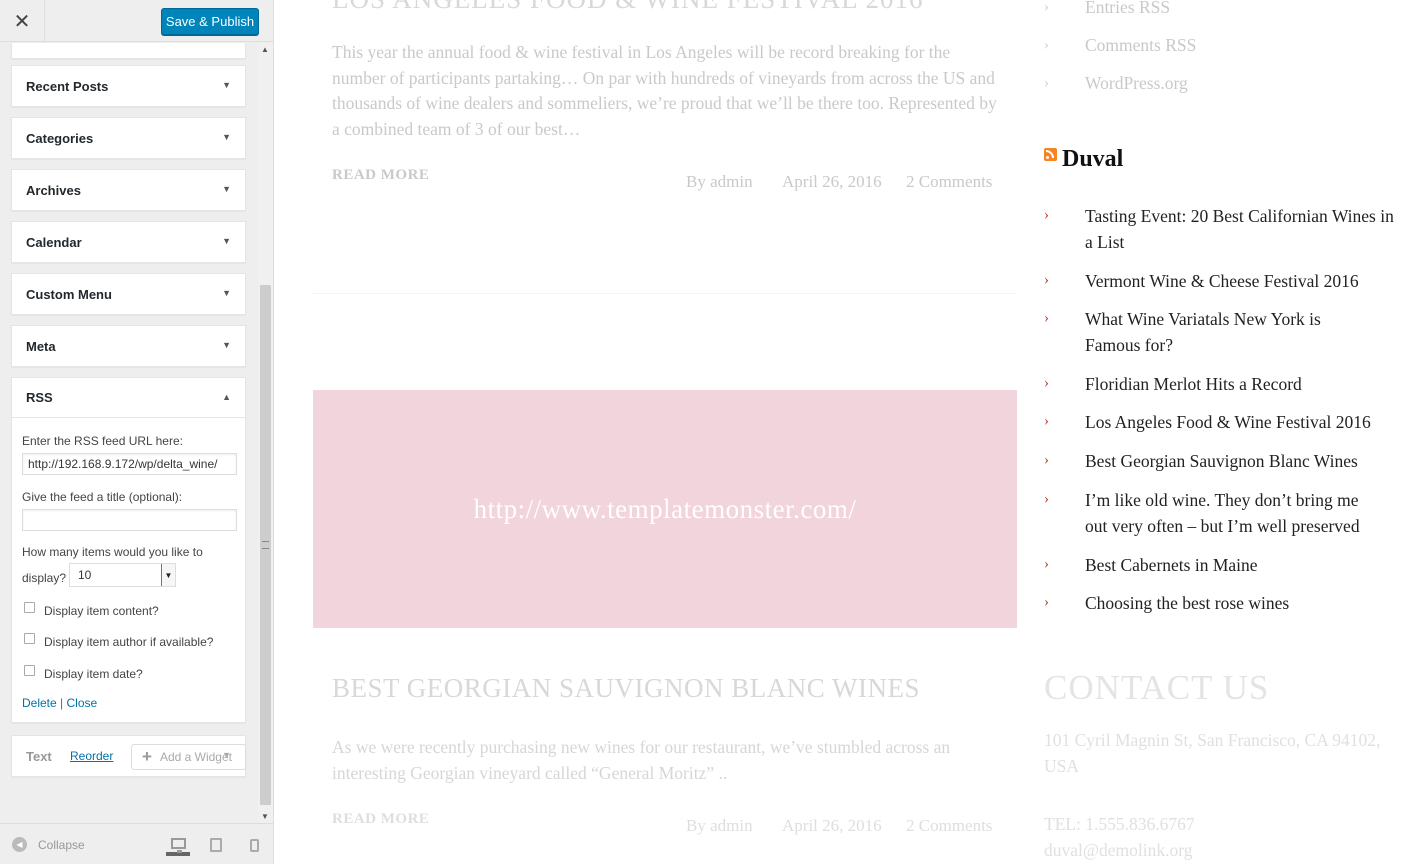 The height and width of the screenshot is (864, 1419). Describe the element at coordinates (128, 190) in the screenshot. I see `widget-archives: Archives ▼` at that location.